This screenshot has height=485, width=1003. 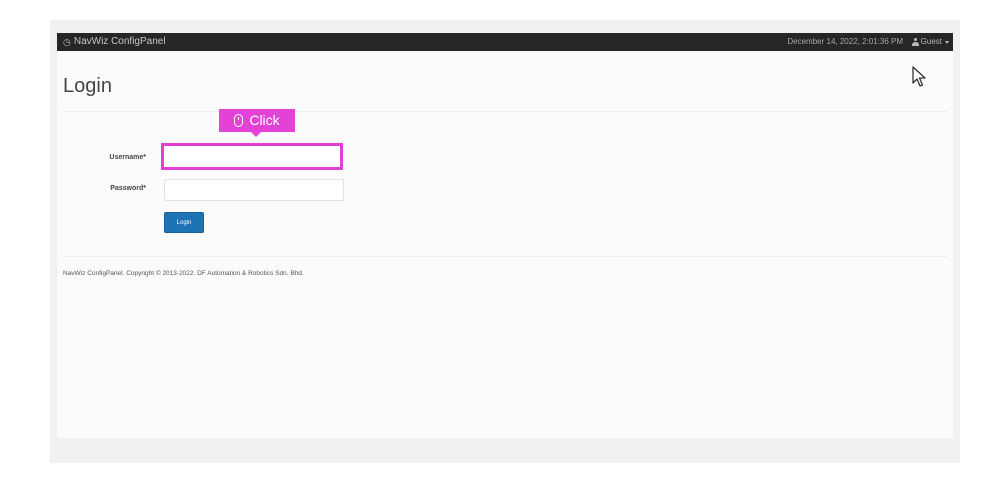 What do you see at coordinates (127, 157) in the screenshot?
I see `username-label: Username*` at bounding box center [127, 157].